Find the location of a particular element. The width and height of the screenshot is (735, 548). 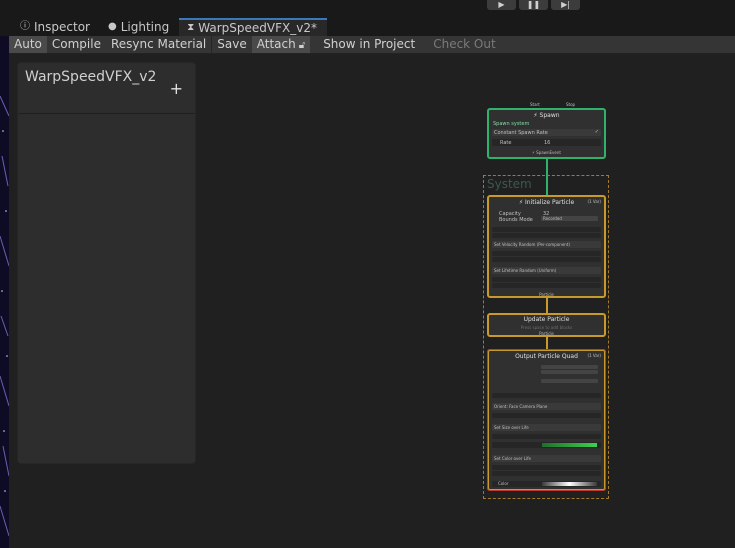

bounds-size-row is located at coordinates (546, 235).